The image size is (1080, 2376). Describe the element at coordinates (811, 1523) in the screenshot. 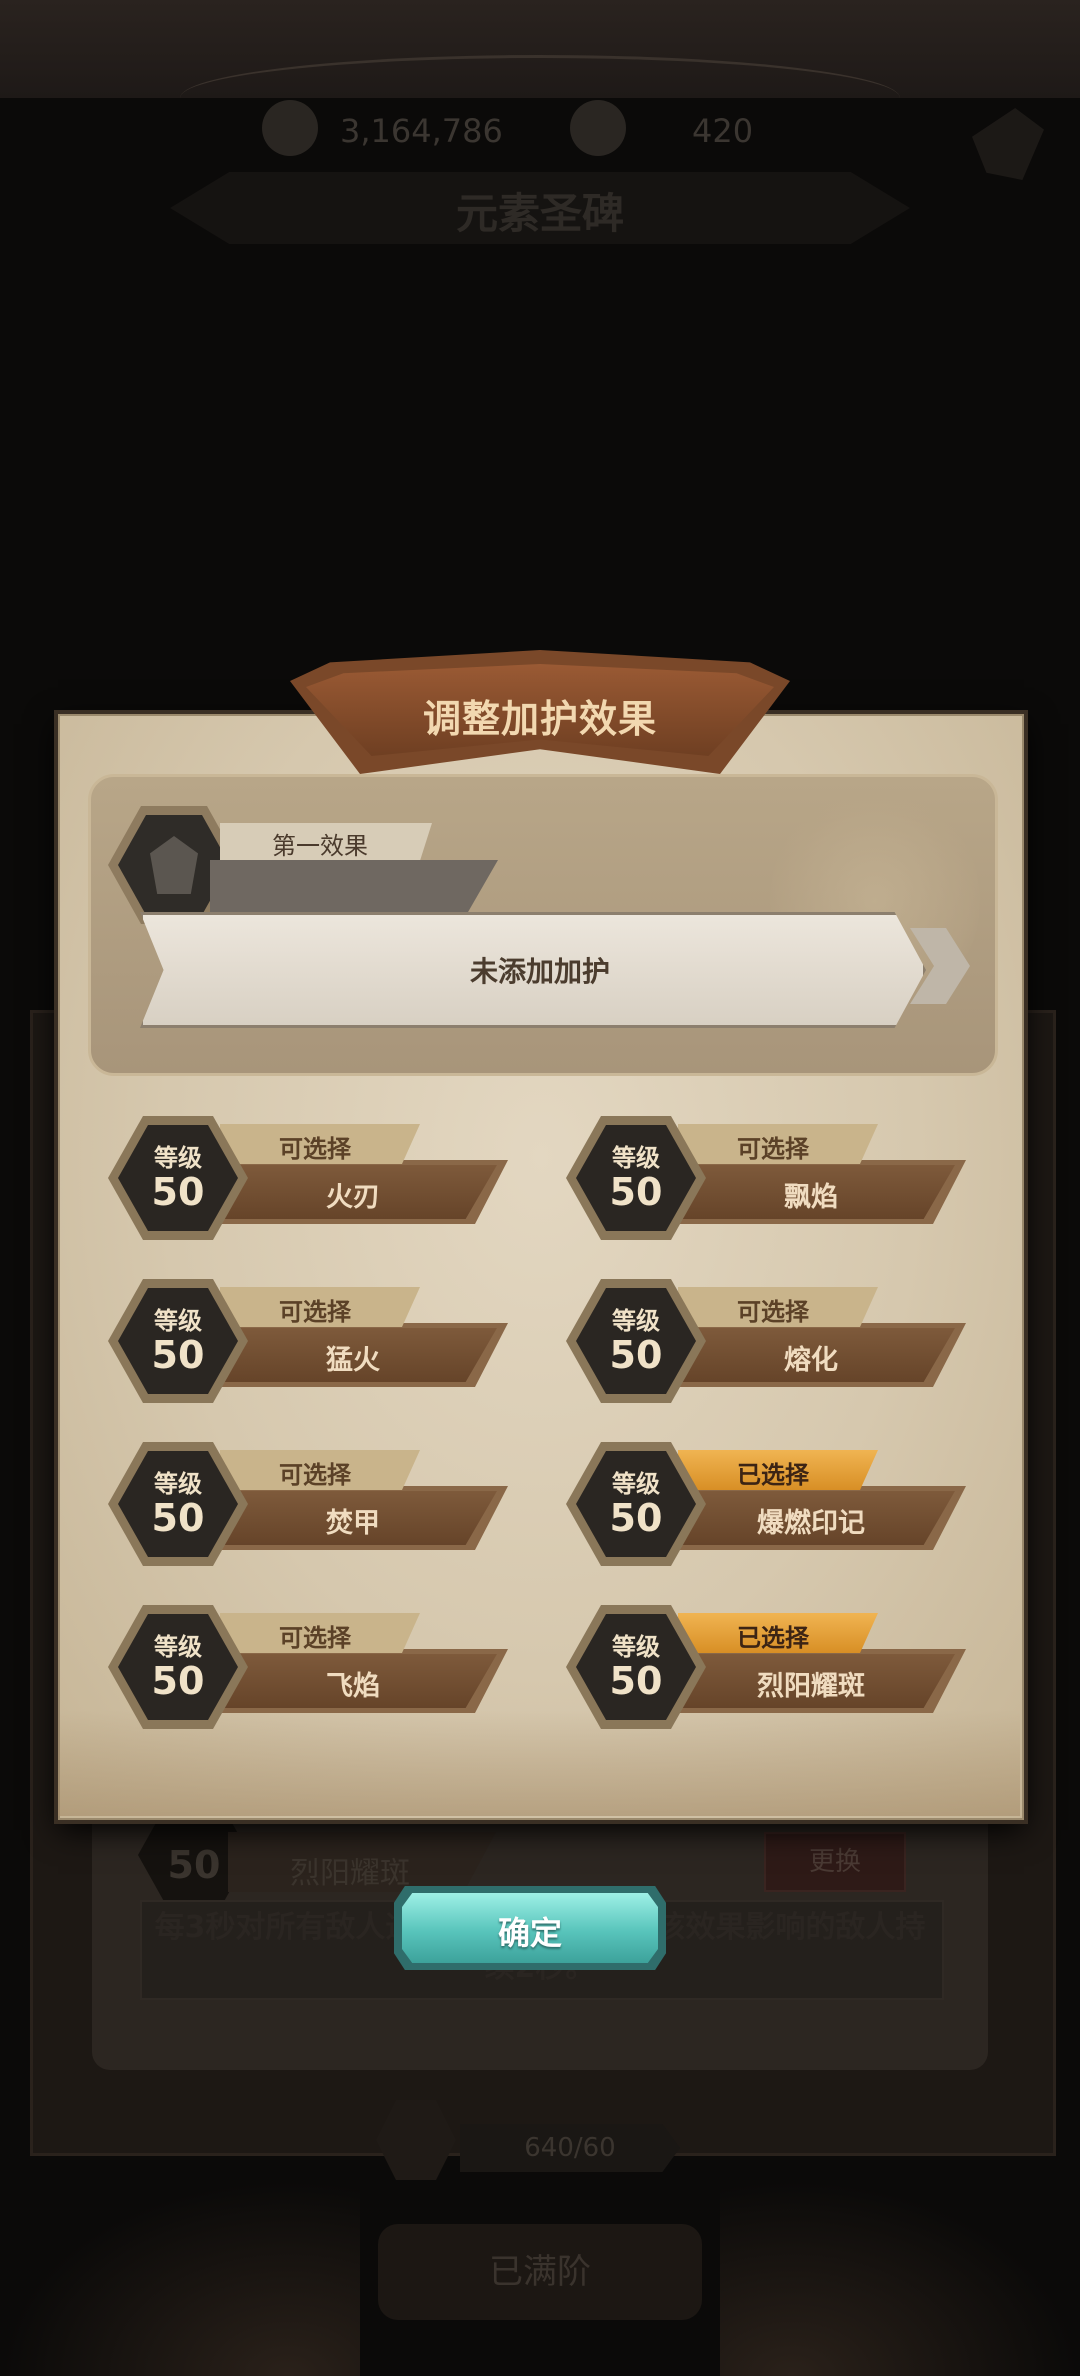

I see `option-name: 爆燃印记` at that location.